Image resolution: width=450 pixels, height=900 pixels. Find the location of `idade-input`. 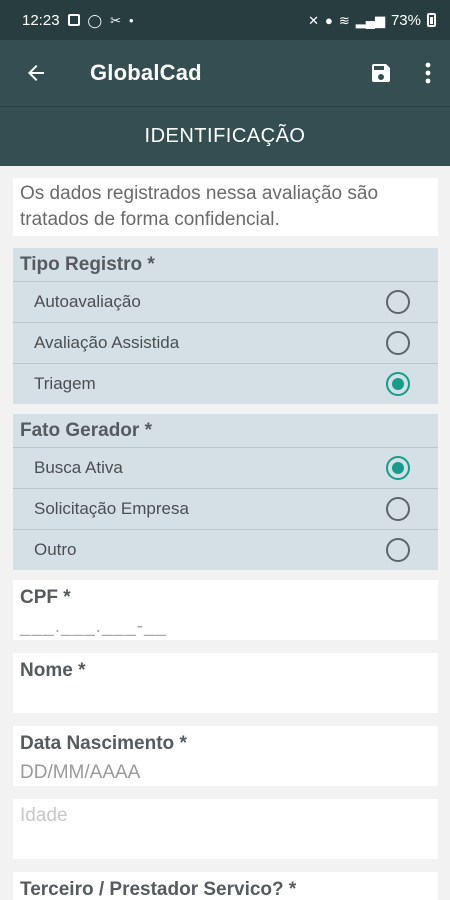

idade-input is located at coordinates (225, 816).